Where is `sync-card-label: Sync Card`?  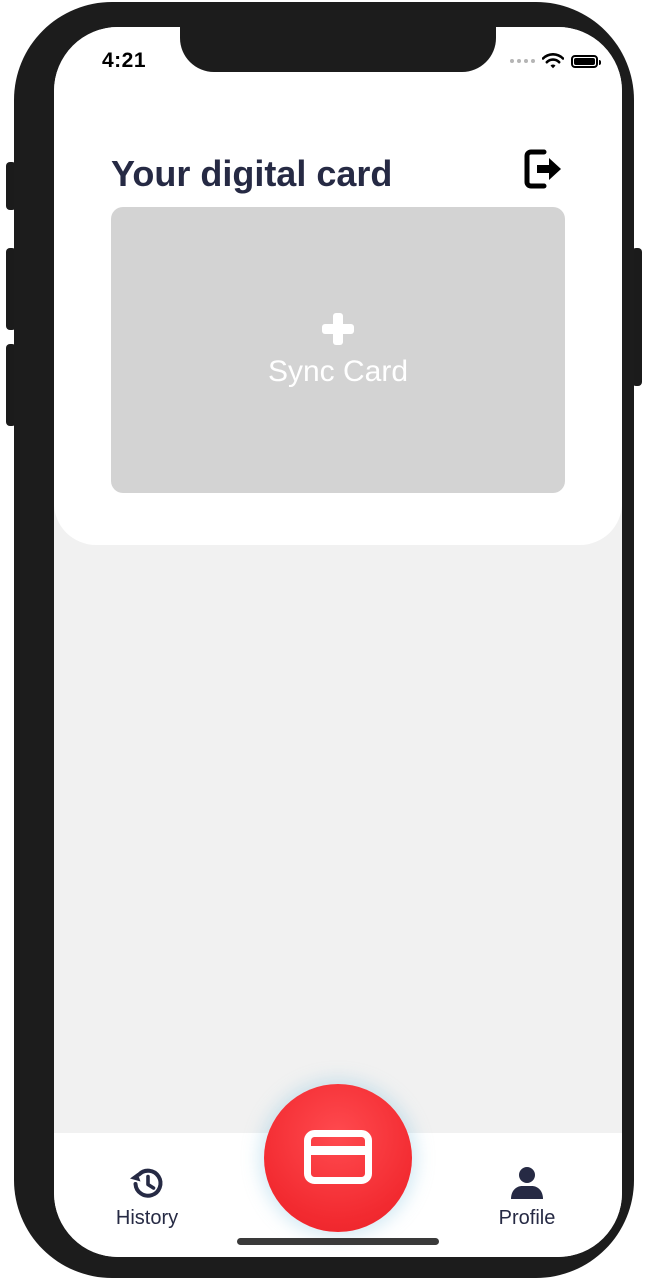 sync-card-label: Sync Card is located at coordinates (338, 371).